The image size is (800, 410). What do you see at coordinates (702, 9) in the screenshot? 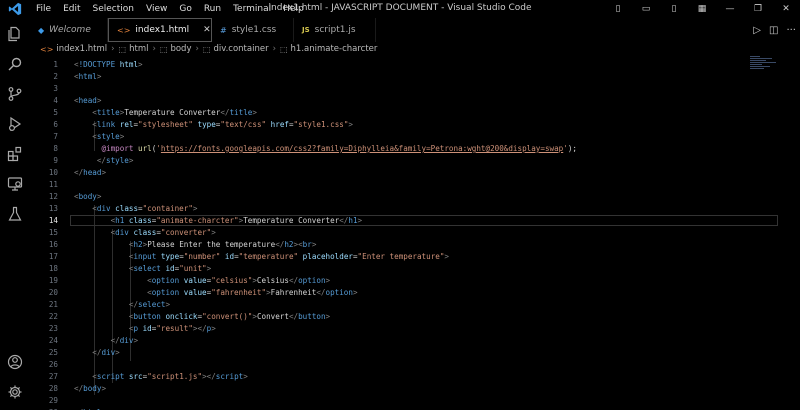
I see `layout-customize-icon: ▦` at bounding box center [702, 9].